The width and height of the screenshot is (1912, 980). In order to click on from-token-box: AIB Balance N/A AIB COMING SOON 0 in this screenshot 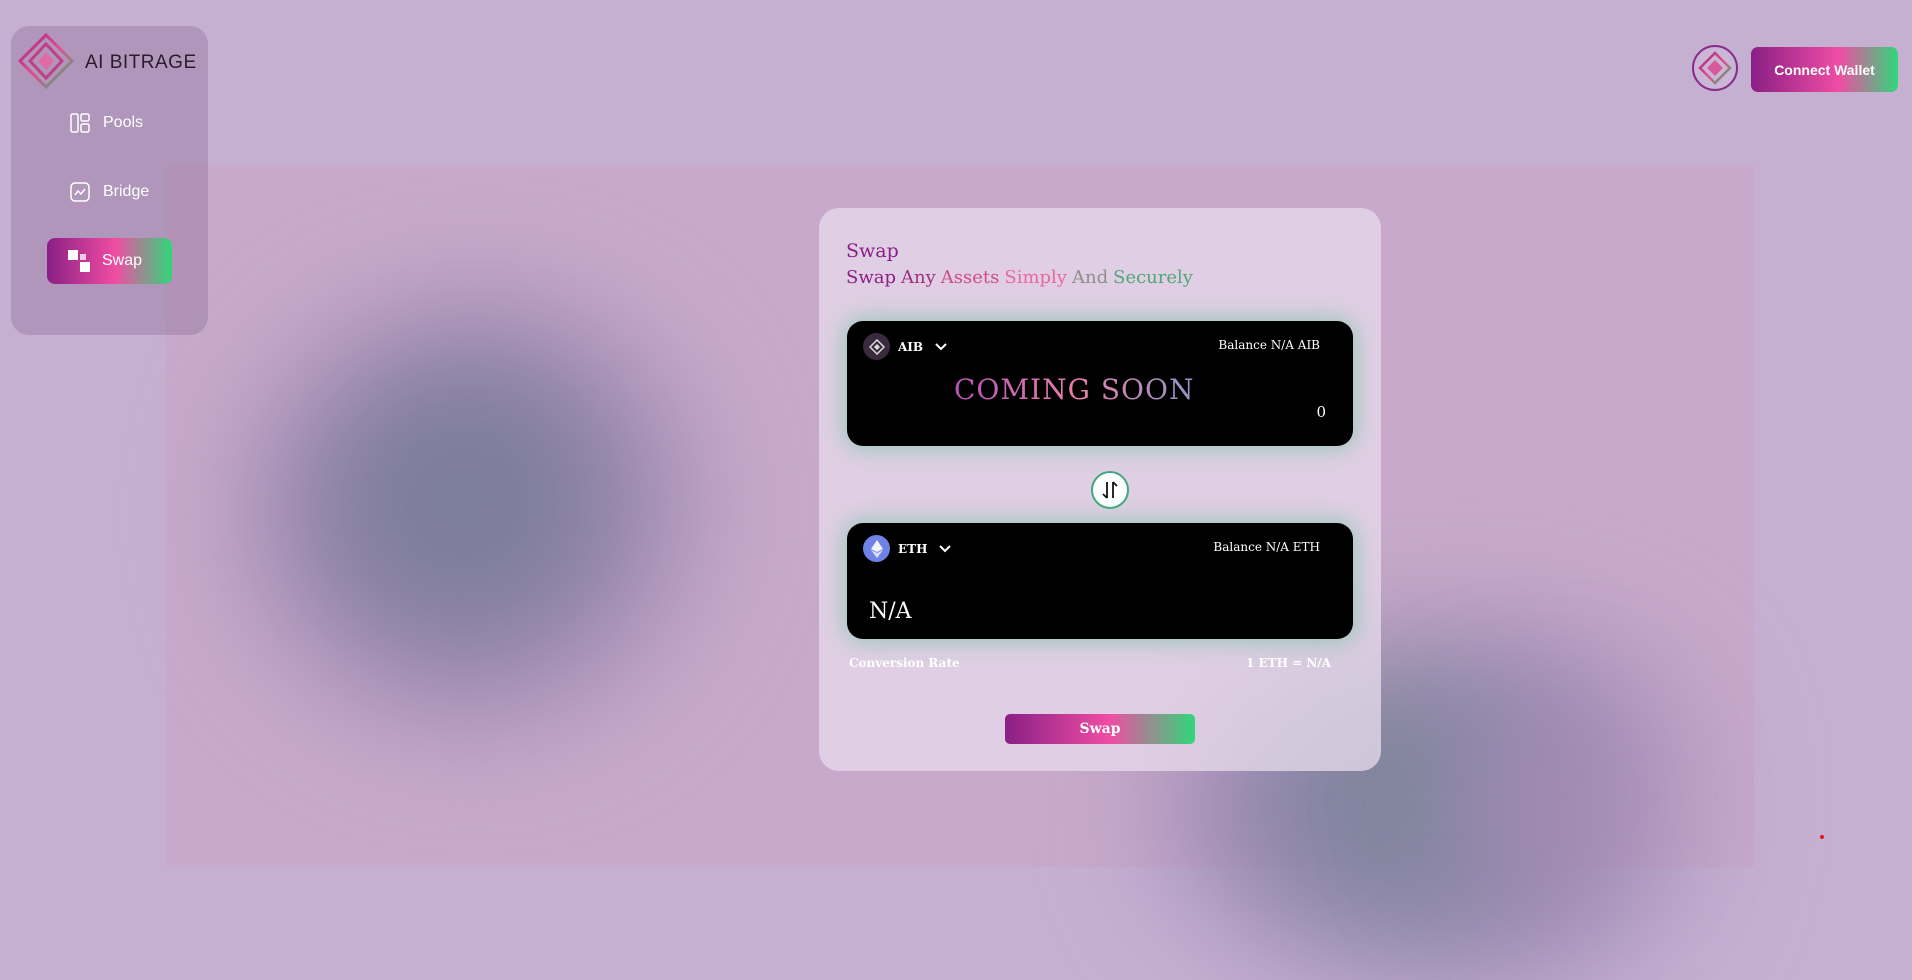, I will do `click(1100, 383)`.